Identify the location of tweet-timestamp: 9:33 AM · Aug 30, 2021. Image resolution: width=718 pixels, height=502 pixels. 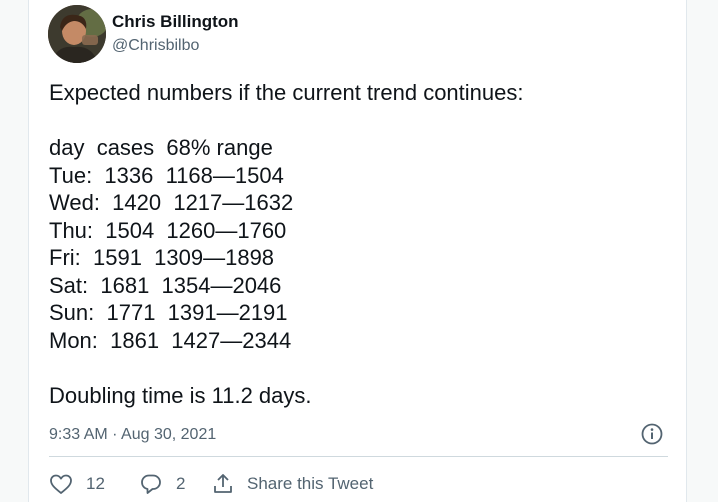
(132, 435).